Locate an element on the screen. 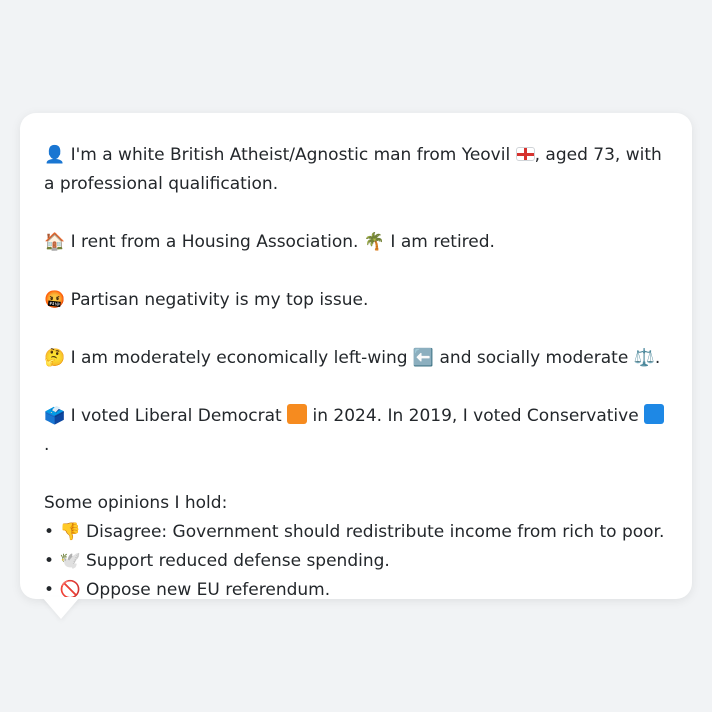 The width and height of the screenshot is (712, 712). left-arrow-icon: ⬅️ is located at coordinates (423, 358).